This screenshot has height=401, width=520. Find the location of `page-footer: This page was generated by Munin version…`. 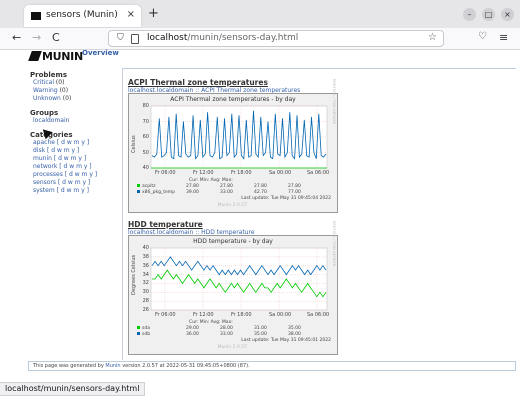

page-footer: This page was generated by Munin version… is located at coordinates (272, 366).